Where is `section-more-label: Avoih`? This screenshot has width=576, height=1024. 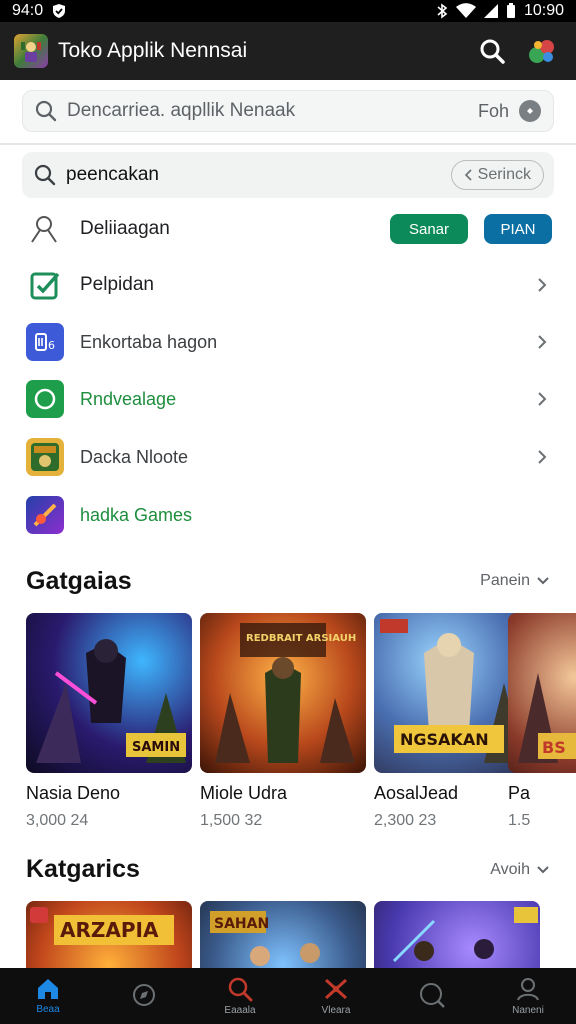 section-more-label: Avoih is located at coordinates (510, 869).